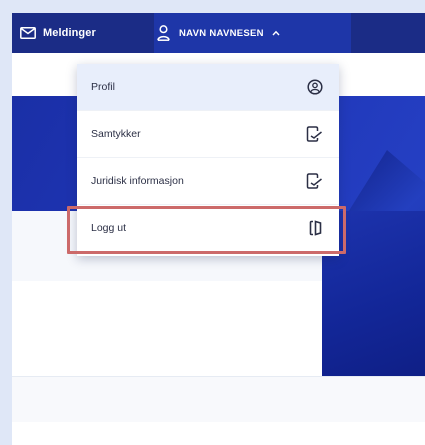  What do you see at coordinates (208, 134) in the screenshot?
I see `menu-item-samtykker: Samtykker` at bounding box center [208, 134].